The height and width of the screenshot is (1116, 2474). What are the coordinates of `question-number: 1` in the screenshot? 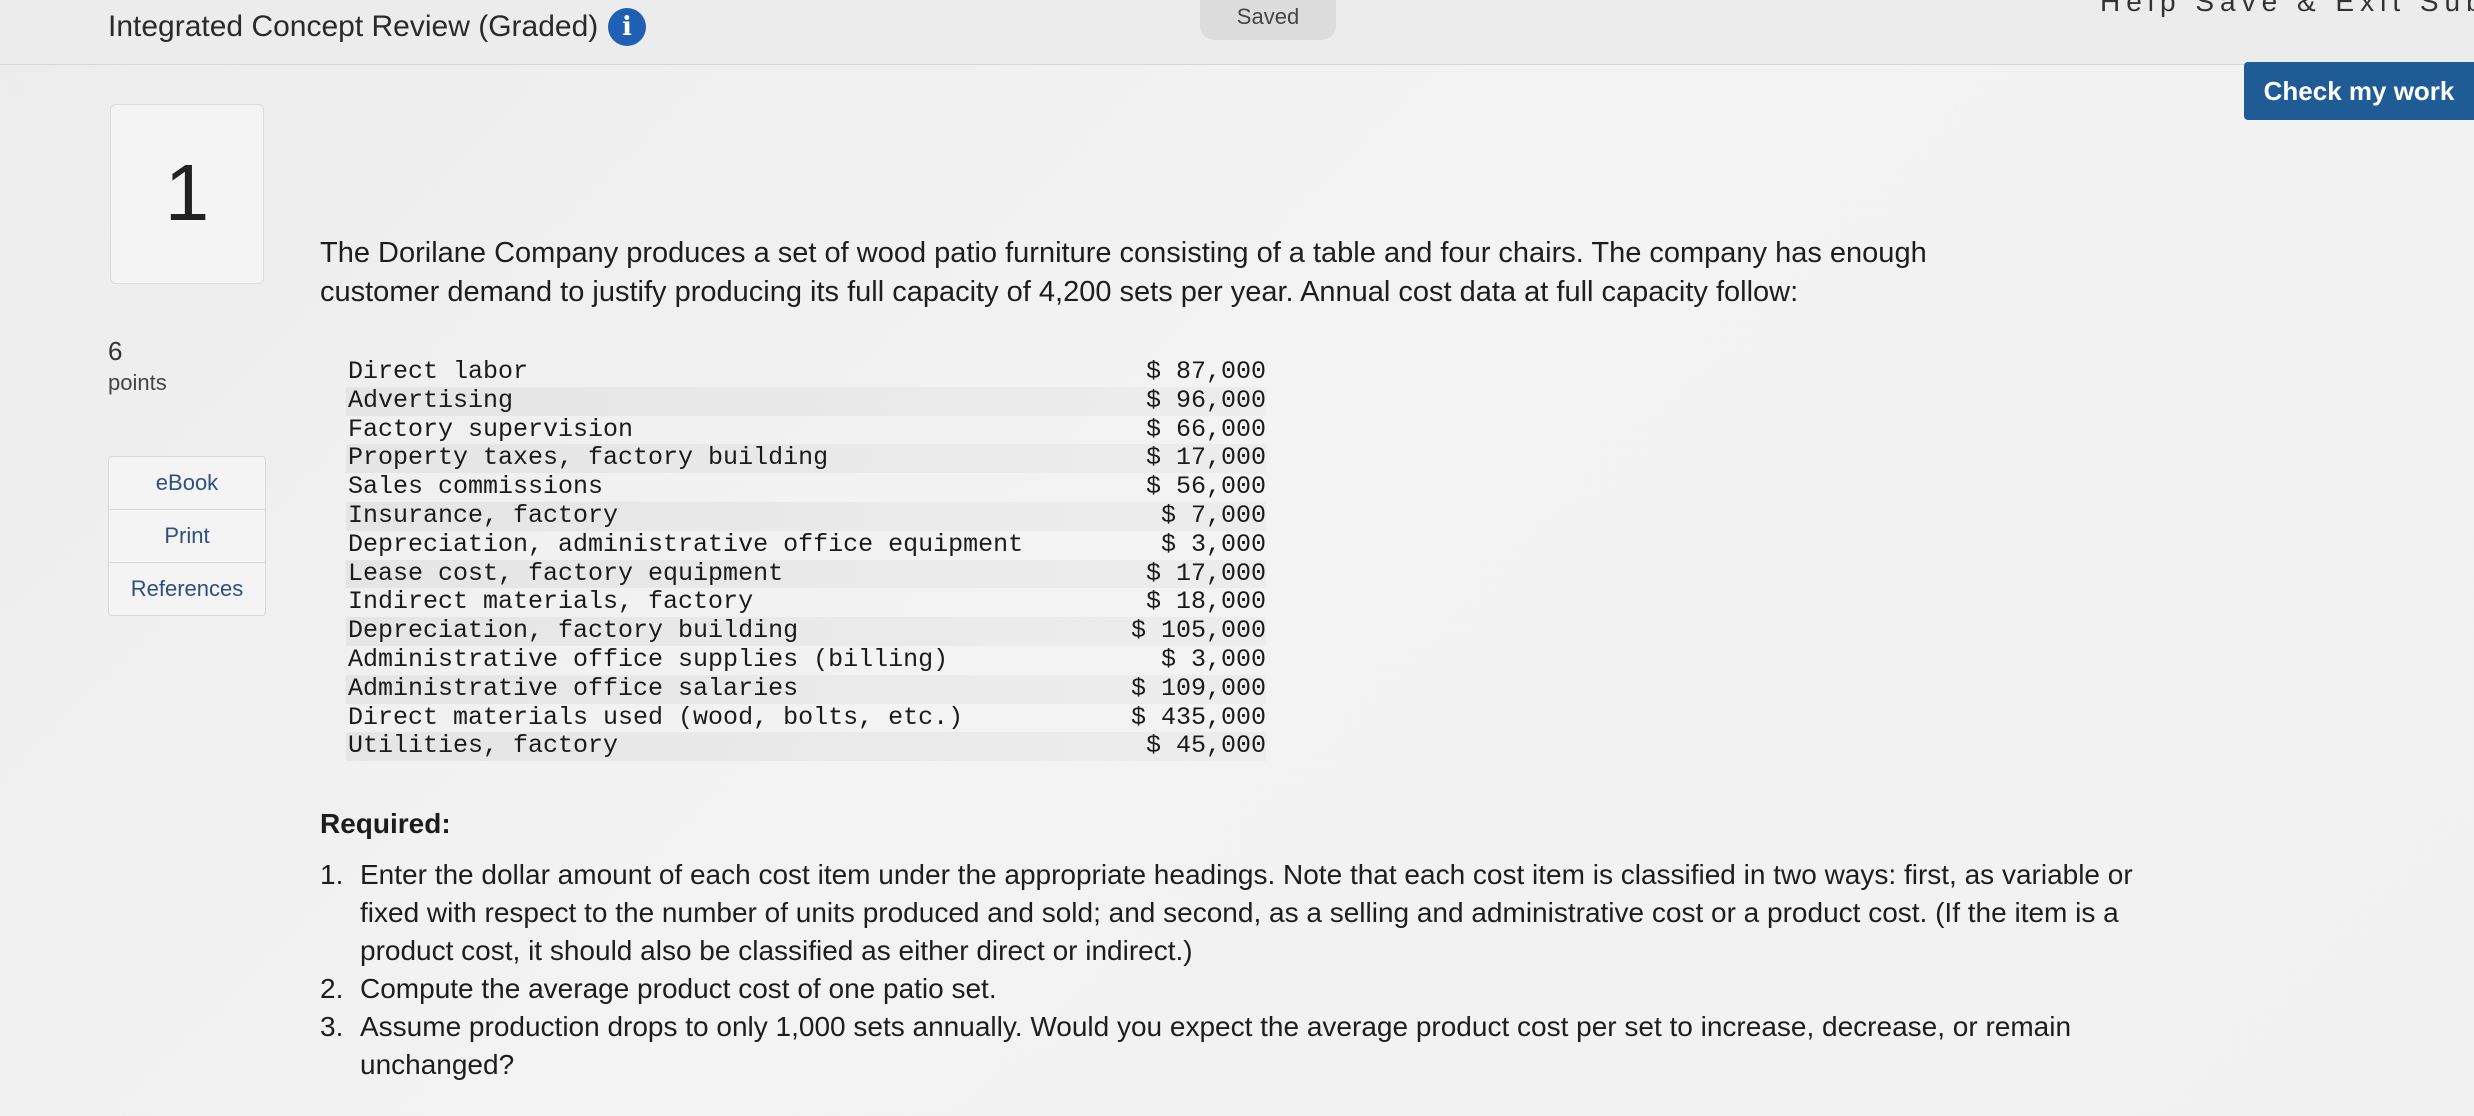 It's located at (187, 194).